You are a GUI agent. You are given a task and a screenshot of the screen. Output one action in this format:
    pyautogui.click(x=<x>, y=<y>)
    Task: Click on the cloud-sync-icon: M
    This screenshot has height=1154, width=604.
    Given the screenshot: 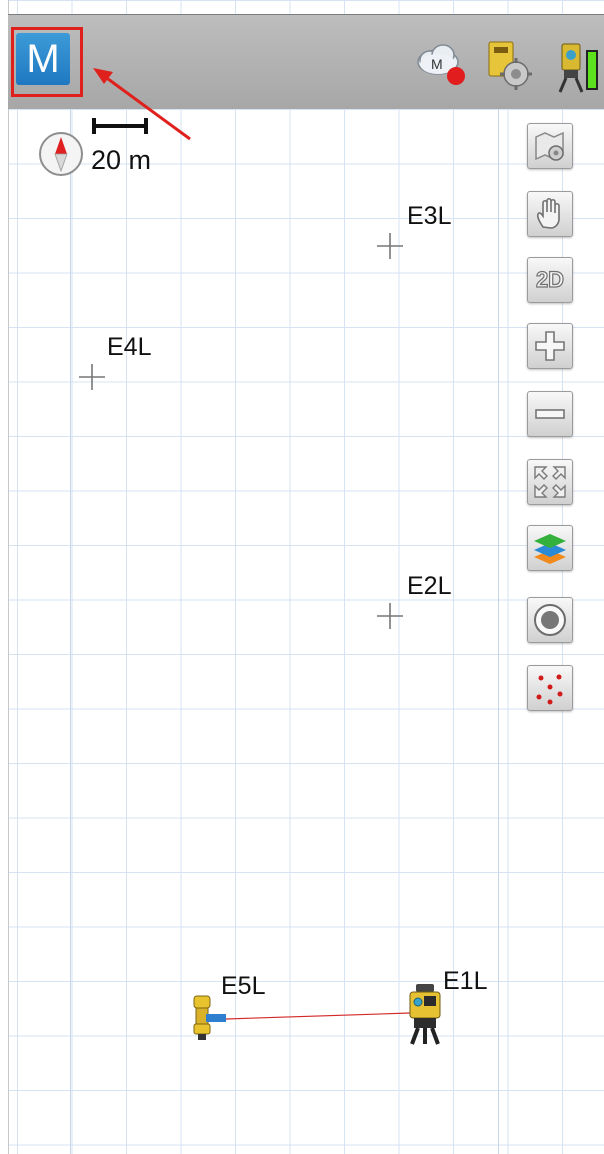 What is the action you would take?
    pyautogui.click(x=441, y=66)
    